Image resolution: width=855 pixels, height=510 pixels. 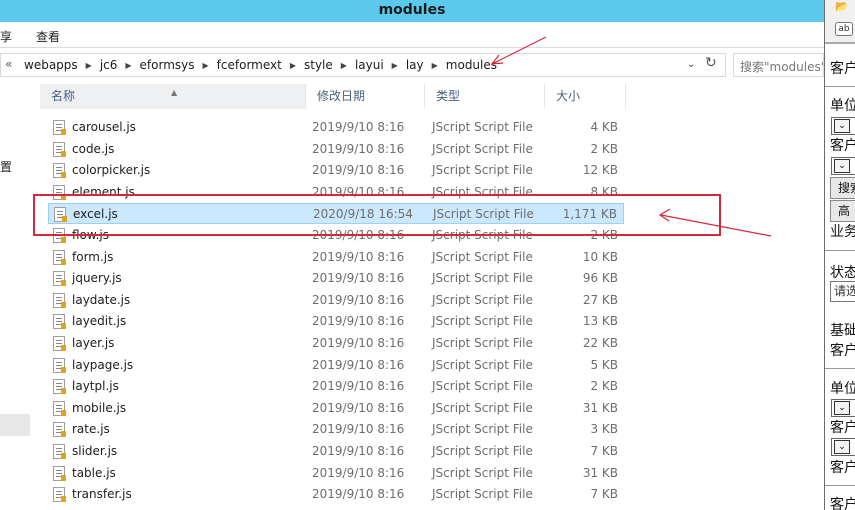 I want to click on file-name: slider.js, so click(x=95, y=451).